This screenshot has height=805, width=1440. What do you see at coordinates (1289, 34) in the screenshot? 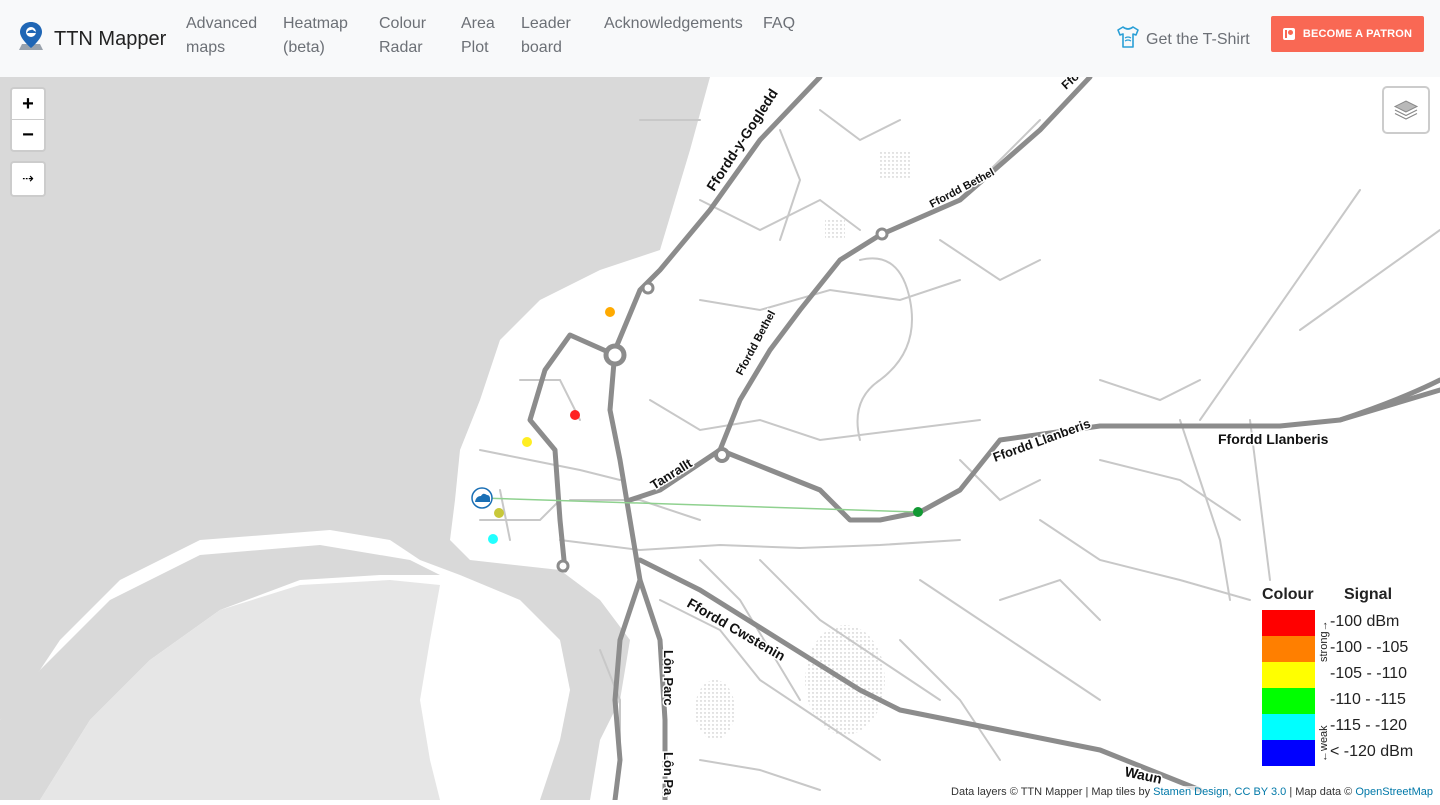
I see `patreon-icon` at bounding box center [1289, 34].